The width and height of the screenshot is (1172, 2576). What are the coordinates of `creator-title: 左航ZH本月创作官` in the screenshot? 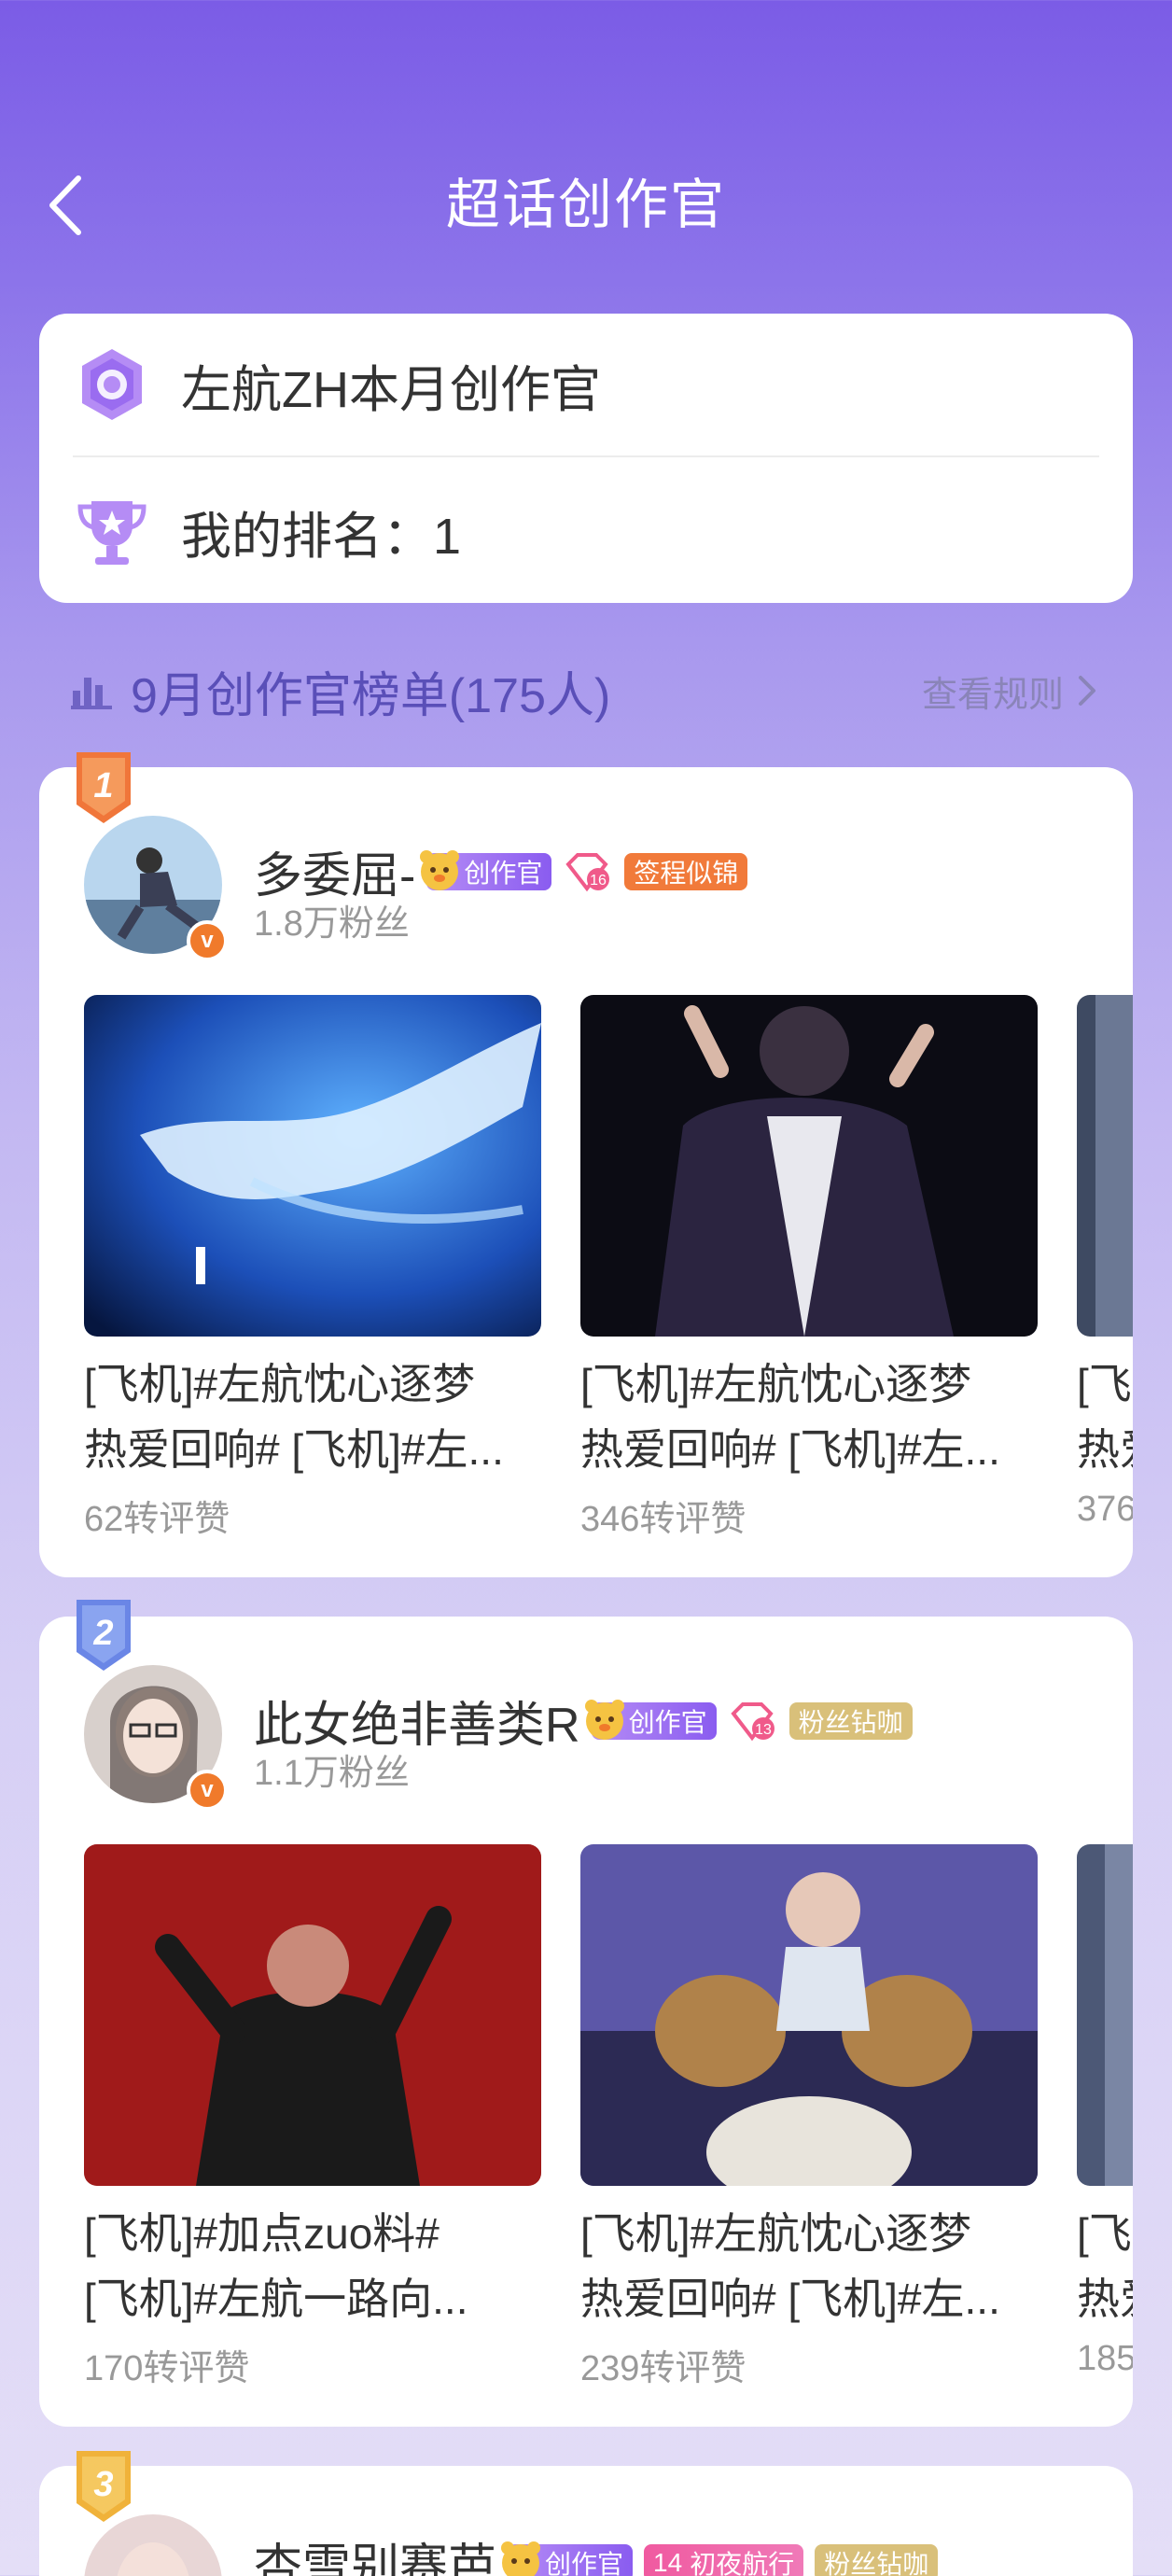 It's located at (391, 389).